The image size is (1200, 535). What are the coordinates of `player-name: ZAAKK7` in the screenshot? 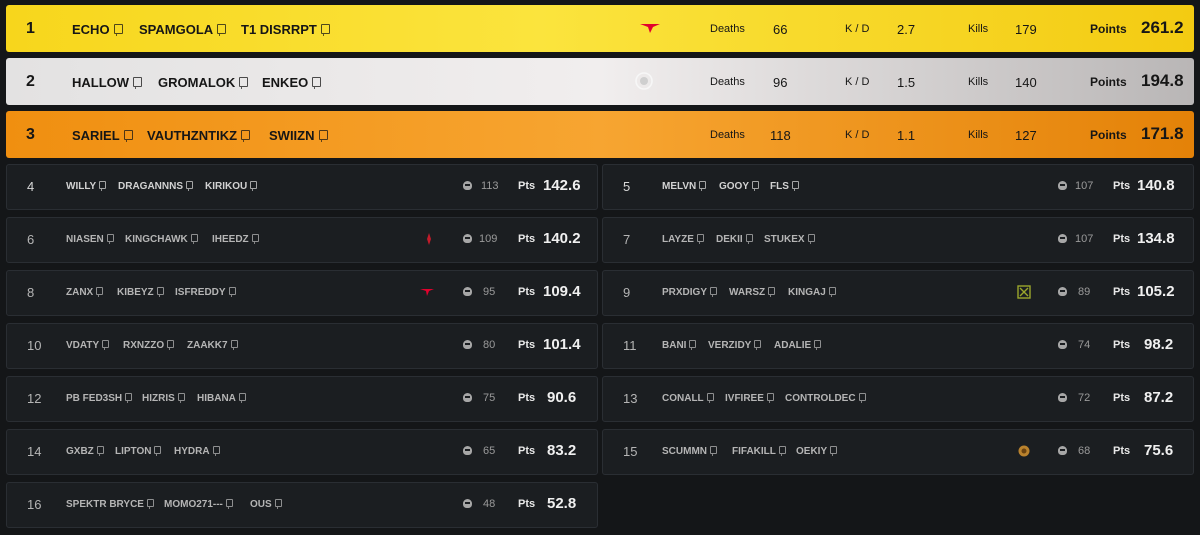 It's located at (212, 345).